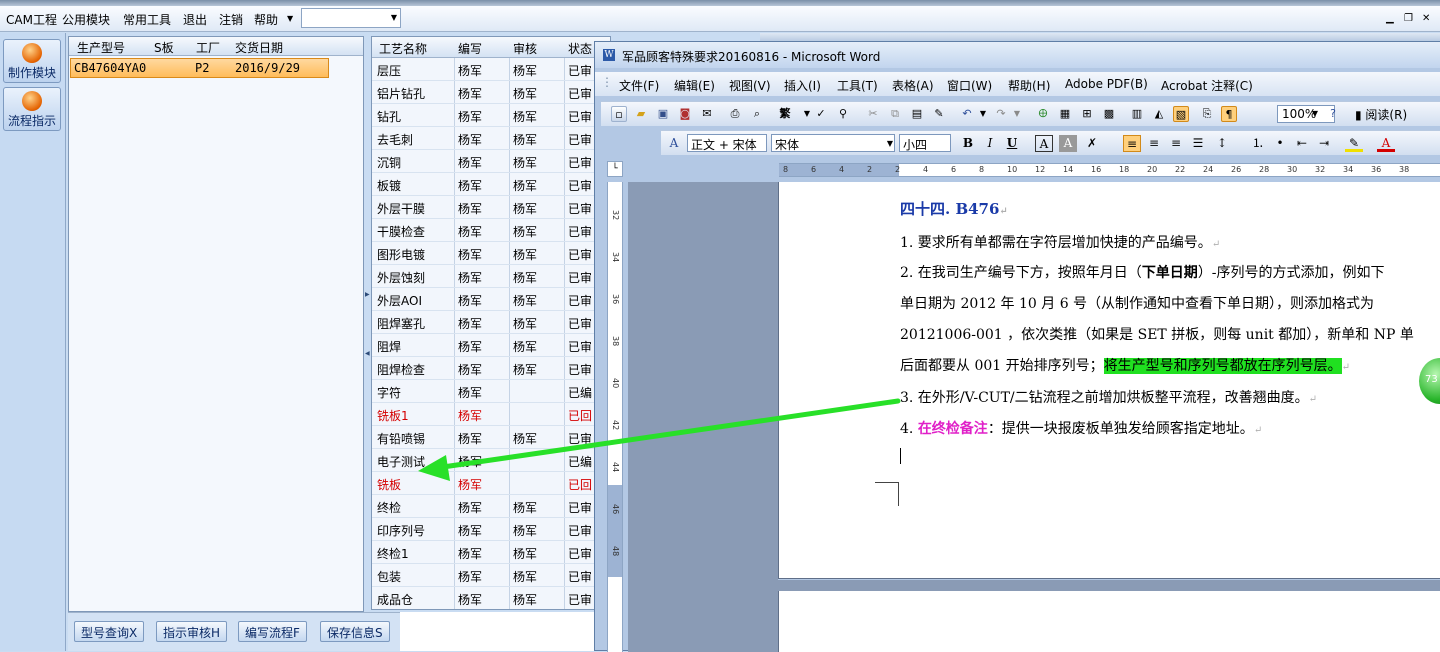 The image size is (1440, 652). Describe the element at coordinates (833, 143) in the screenshot. I see `font-select: 宋体` at that location.